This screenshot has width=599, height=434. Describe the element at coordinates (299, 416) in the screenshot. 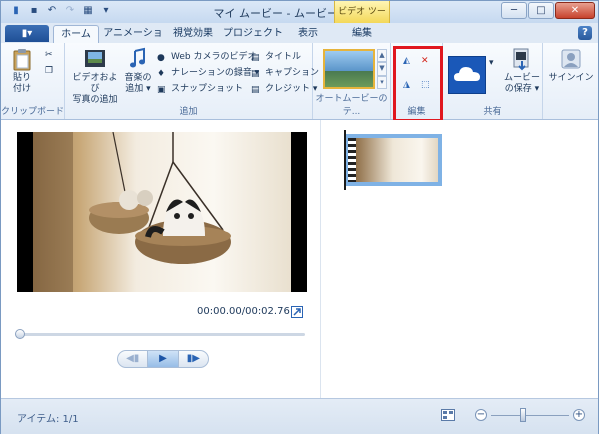

I see `status-bar: アイテム: 1/1 − +` at that location.